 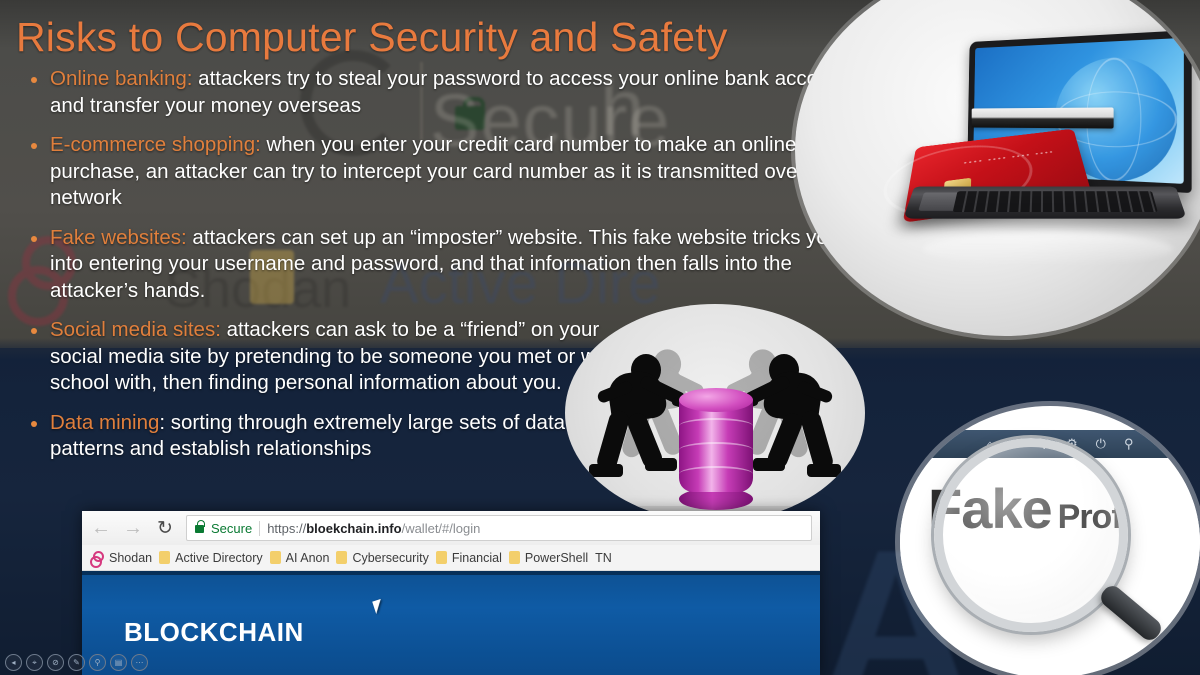 I want to click on url-host: bloekchain.info, so click(x=354, y=528).